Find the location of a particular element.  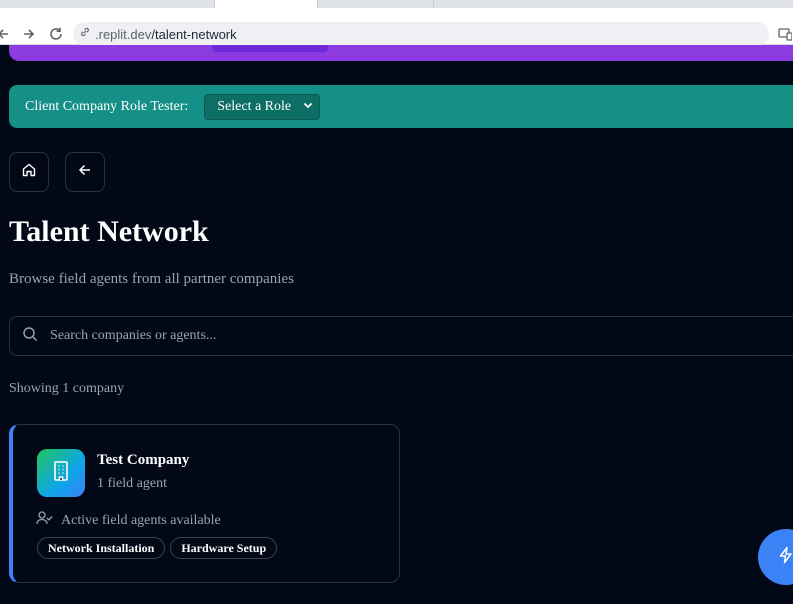

role-tester-label: Client Company Role Tester: is located at coordinates (107, 106).